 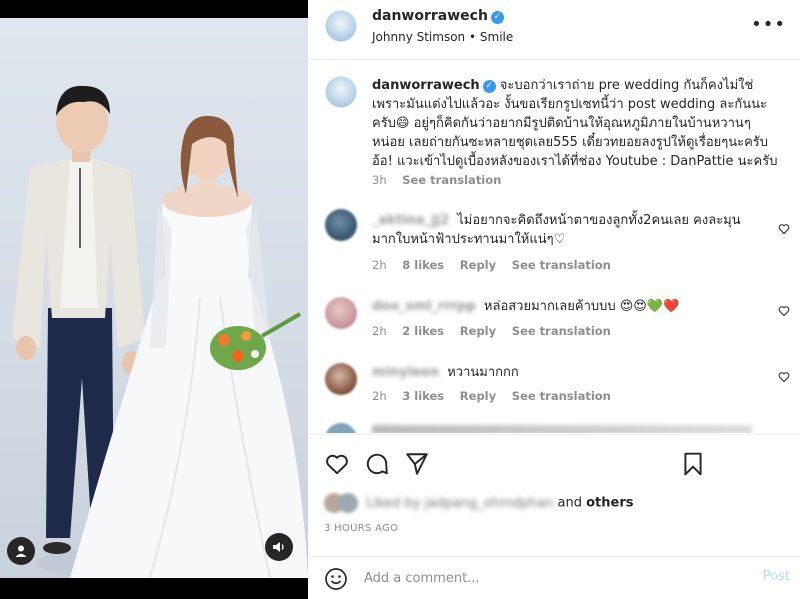 I want to click on liked-by-others: others, so click(x=609, y=503).